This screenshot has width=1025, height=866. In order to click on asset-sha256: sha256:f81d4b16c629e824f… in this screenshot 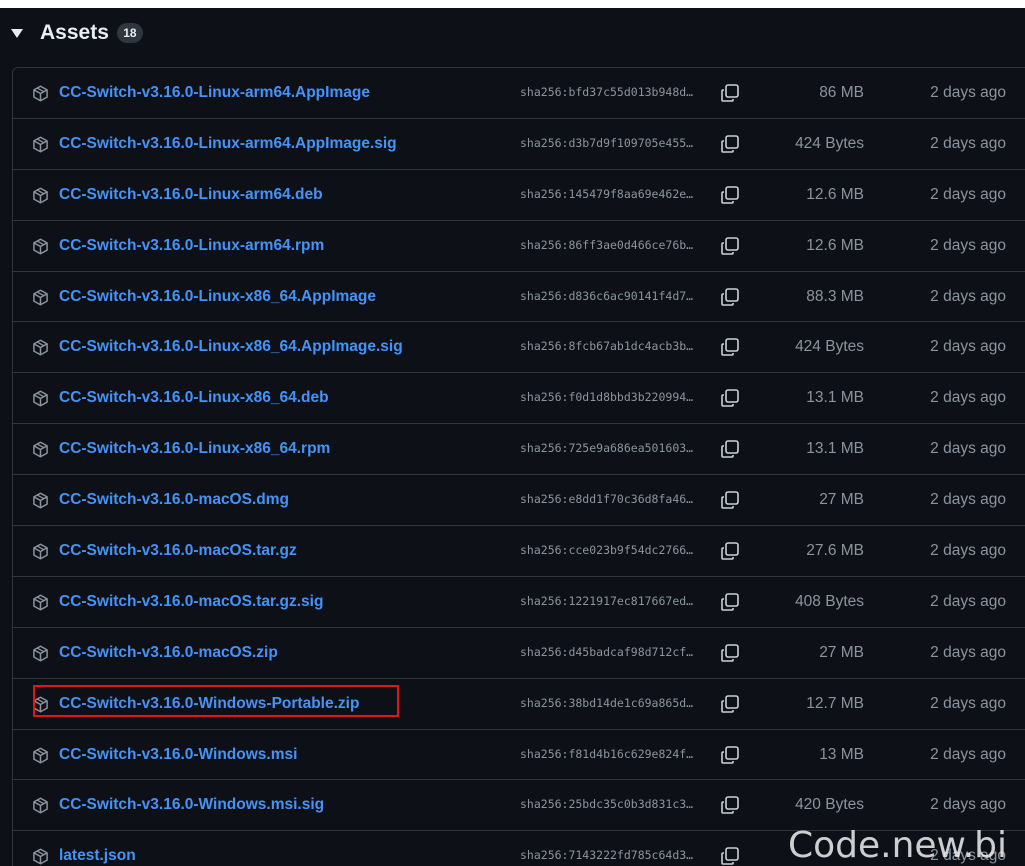, I will do `click(607, 753)`.